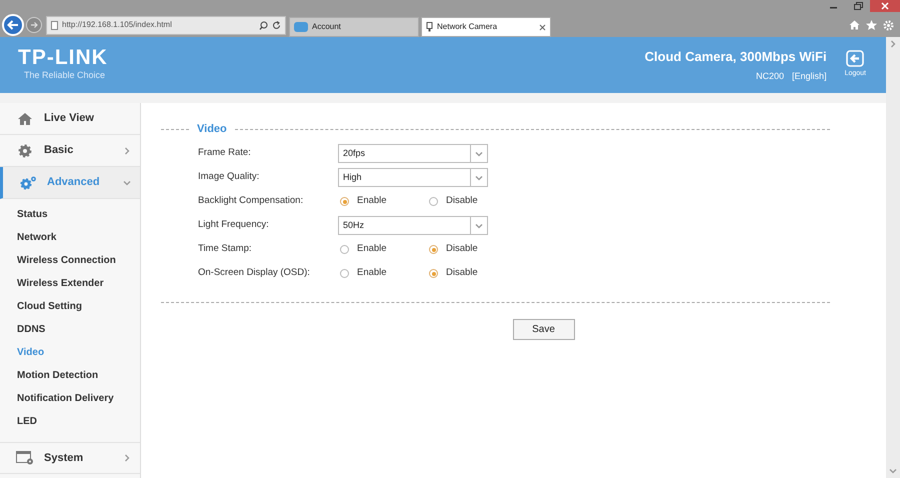 The width and height of the screenshot is (900, 478). I want to click on brand-tagline: The Reliable Choice, so click(64, 75).